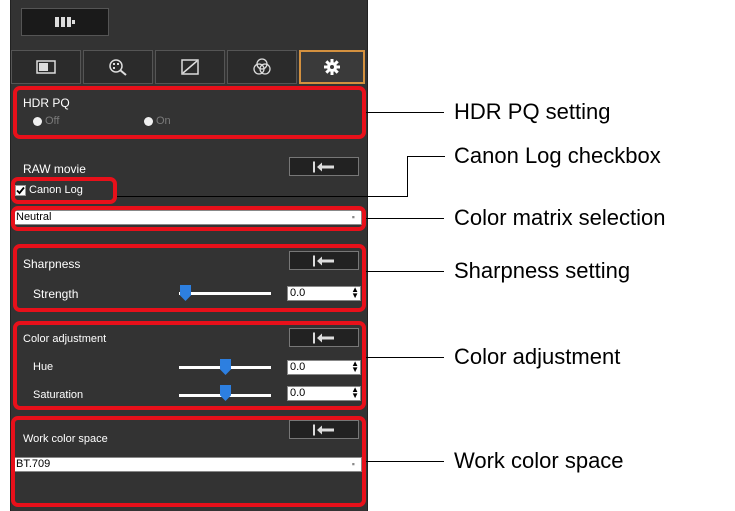  I want to click on hdr-callout-line, so click(405, 112).